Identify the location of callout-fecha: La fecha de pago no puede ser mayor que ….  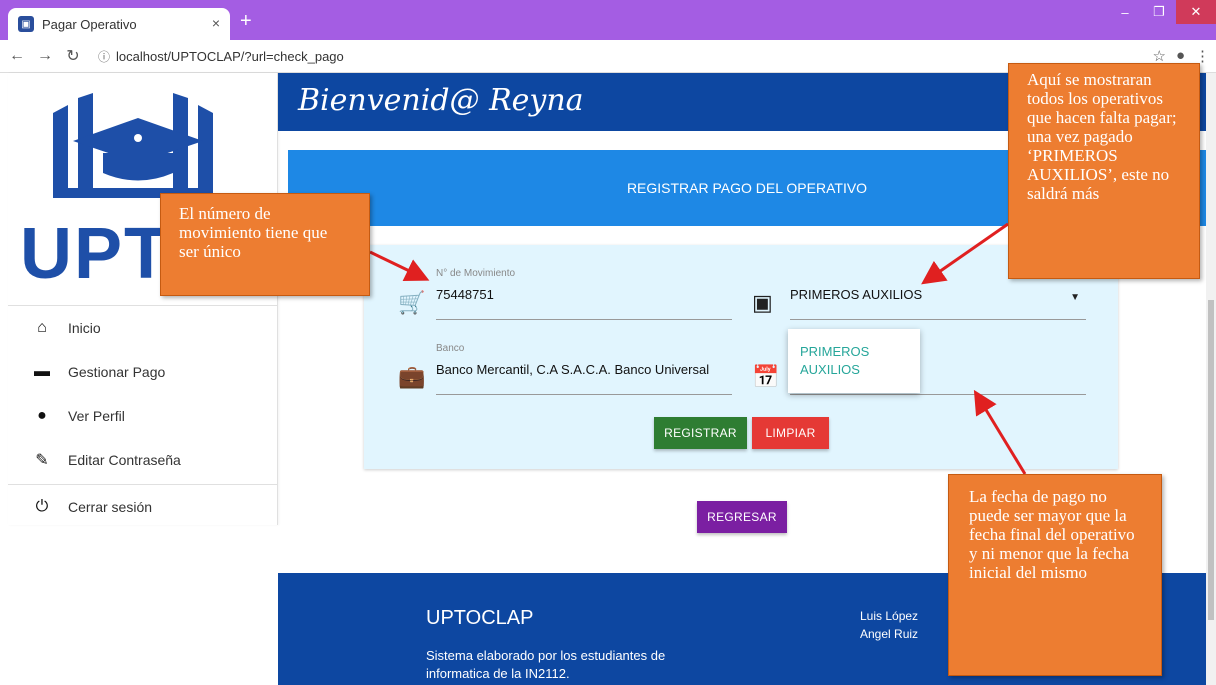
(1055, 575).